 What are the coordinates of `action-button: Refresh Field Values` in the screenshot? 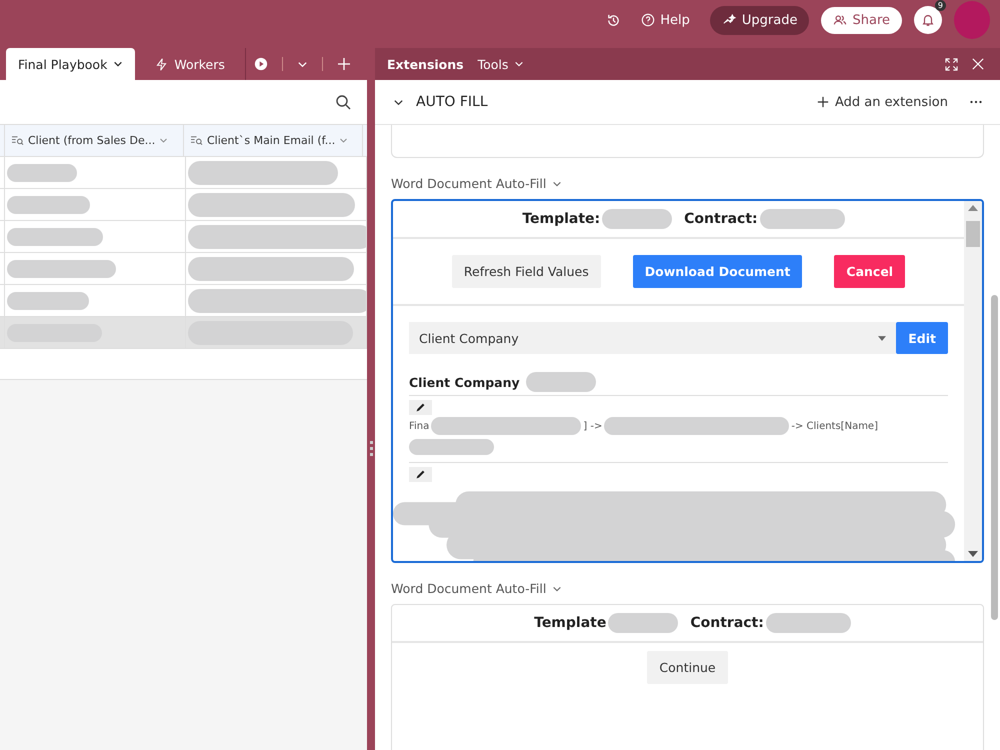 It's located at (526, 271).